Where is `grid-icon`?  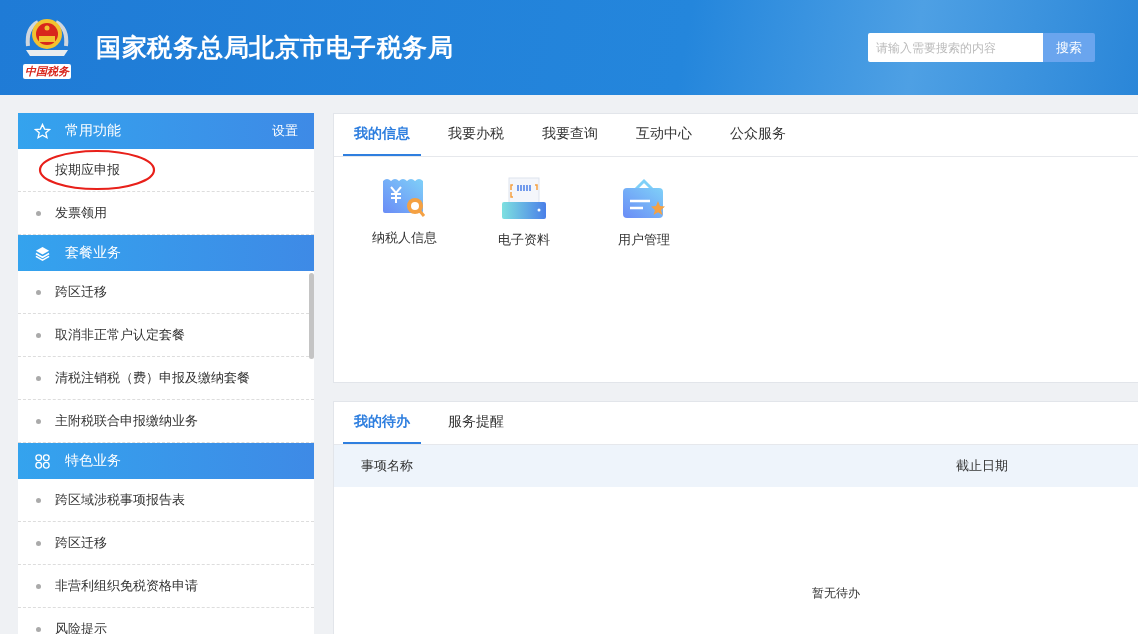 grid-icon is located at coordinates (42, 461).